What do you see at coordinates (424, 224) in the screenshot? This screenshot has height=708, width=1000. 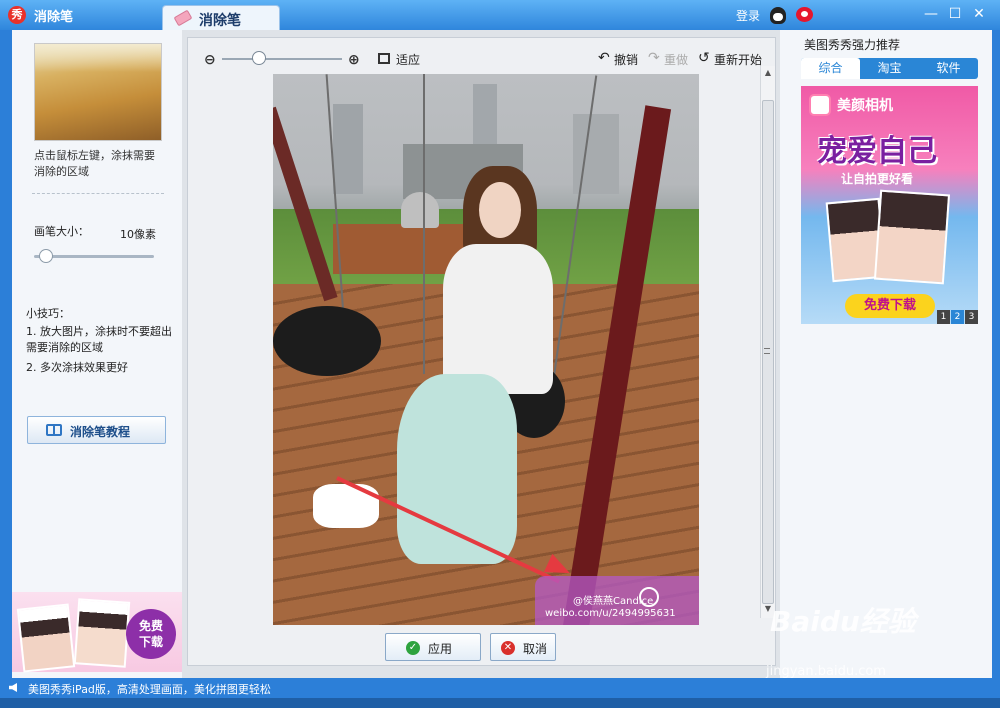 I see `swing-chain` at bounding box center [424, 224].